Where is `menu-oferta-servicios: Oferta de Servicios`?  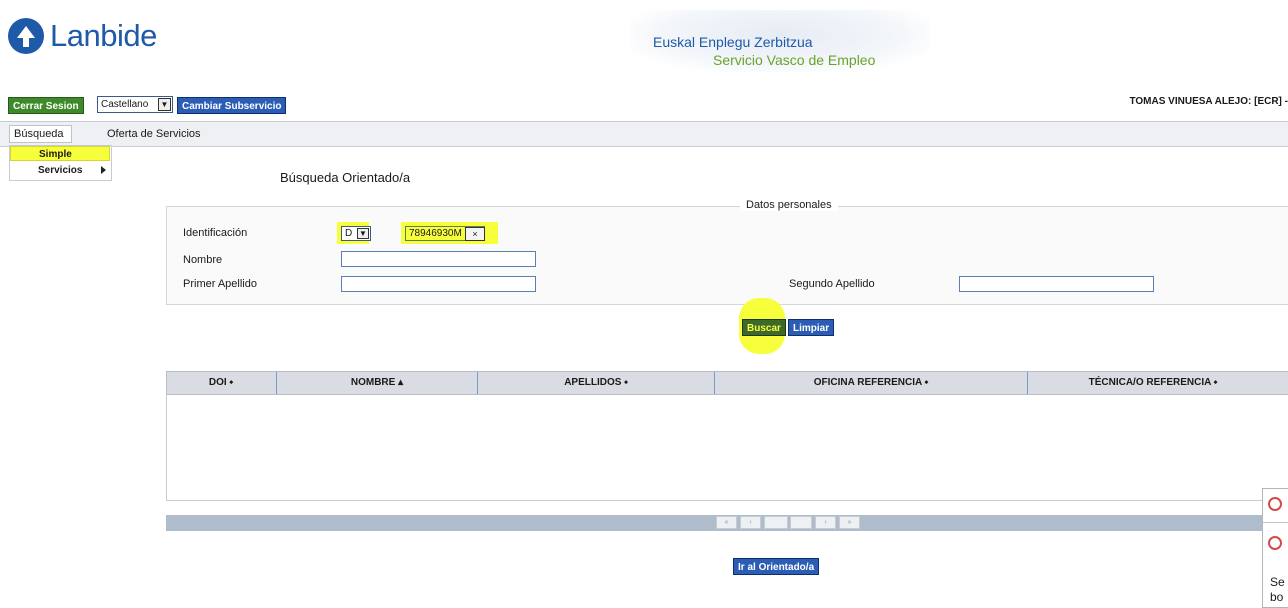
menu-oferta-servicios: Oferta de Servicios is located at coordinates (154, 134).